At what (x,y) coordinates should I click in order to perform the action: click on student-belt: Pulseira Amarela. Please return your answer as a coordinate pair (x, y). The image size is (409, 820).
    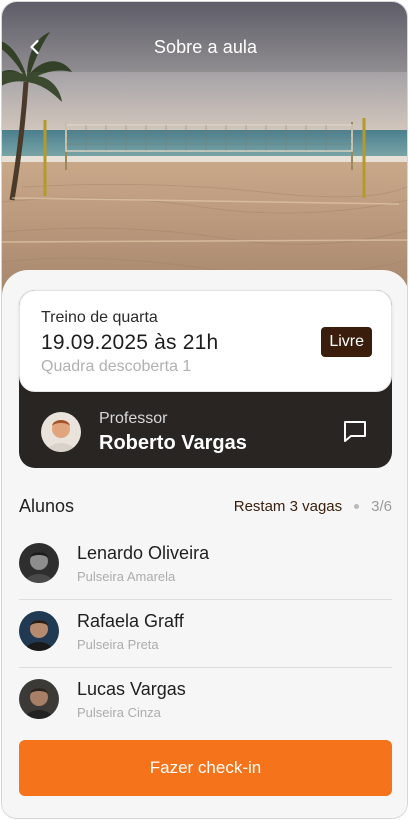
    Looking at the image, I should click on (126, 576).